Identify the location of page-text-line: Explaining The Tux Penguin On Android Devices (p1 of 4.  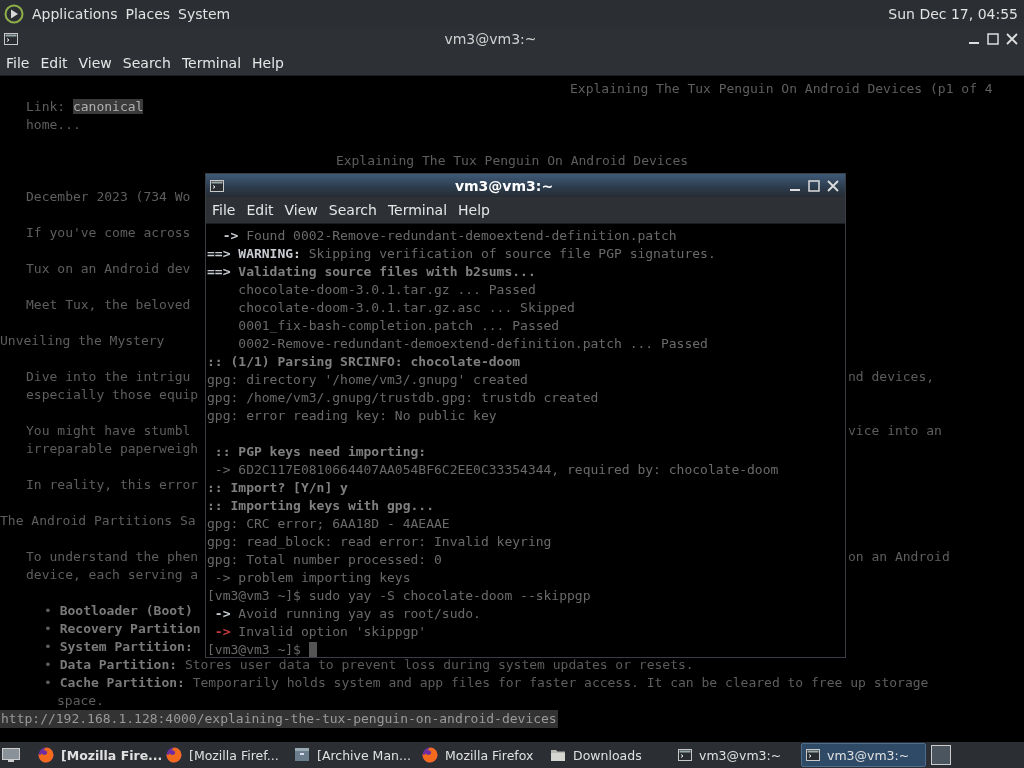
(781, 88).